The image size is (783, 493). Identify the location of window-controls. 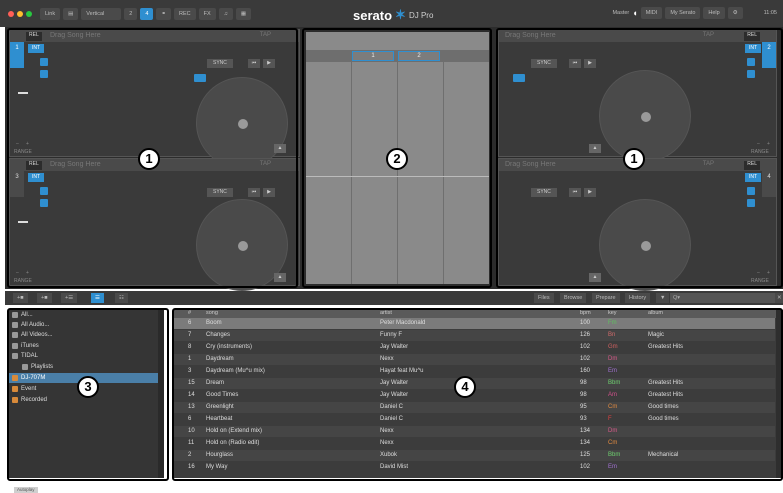
(20, 13).